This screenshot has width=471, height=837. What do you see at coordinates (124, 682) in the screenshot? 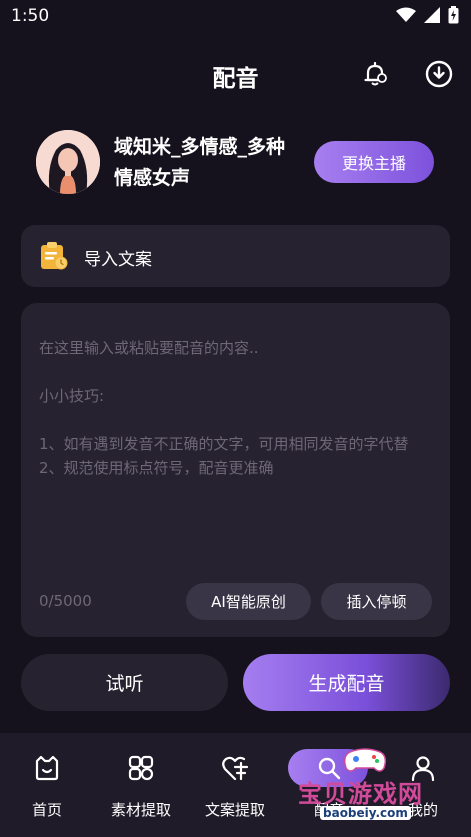
I see `preview-button: 试听` at bounding box center [124, 682].